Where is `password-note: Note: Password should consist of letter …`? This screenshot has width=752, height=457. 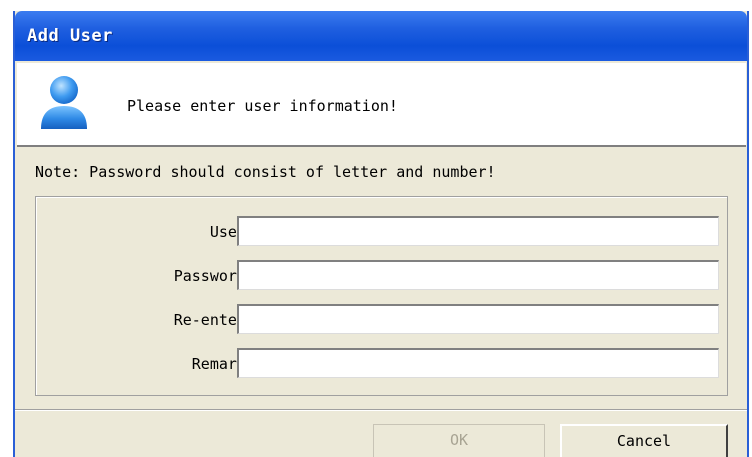
password-note: Note: Password should consist of letter … is located at coordinates (265, 172).